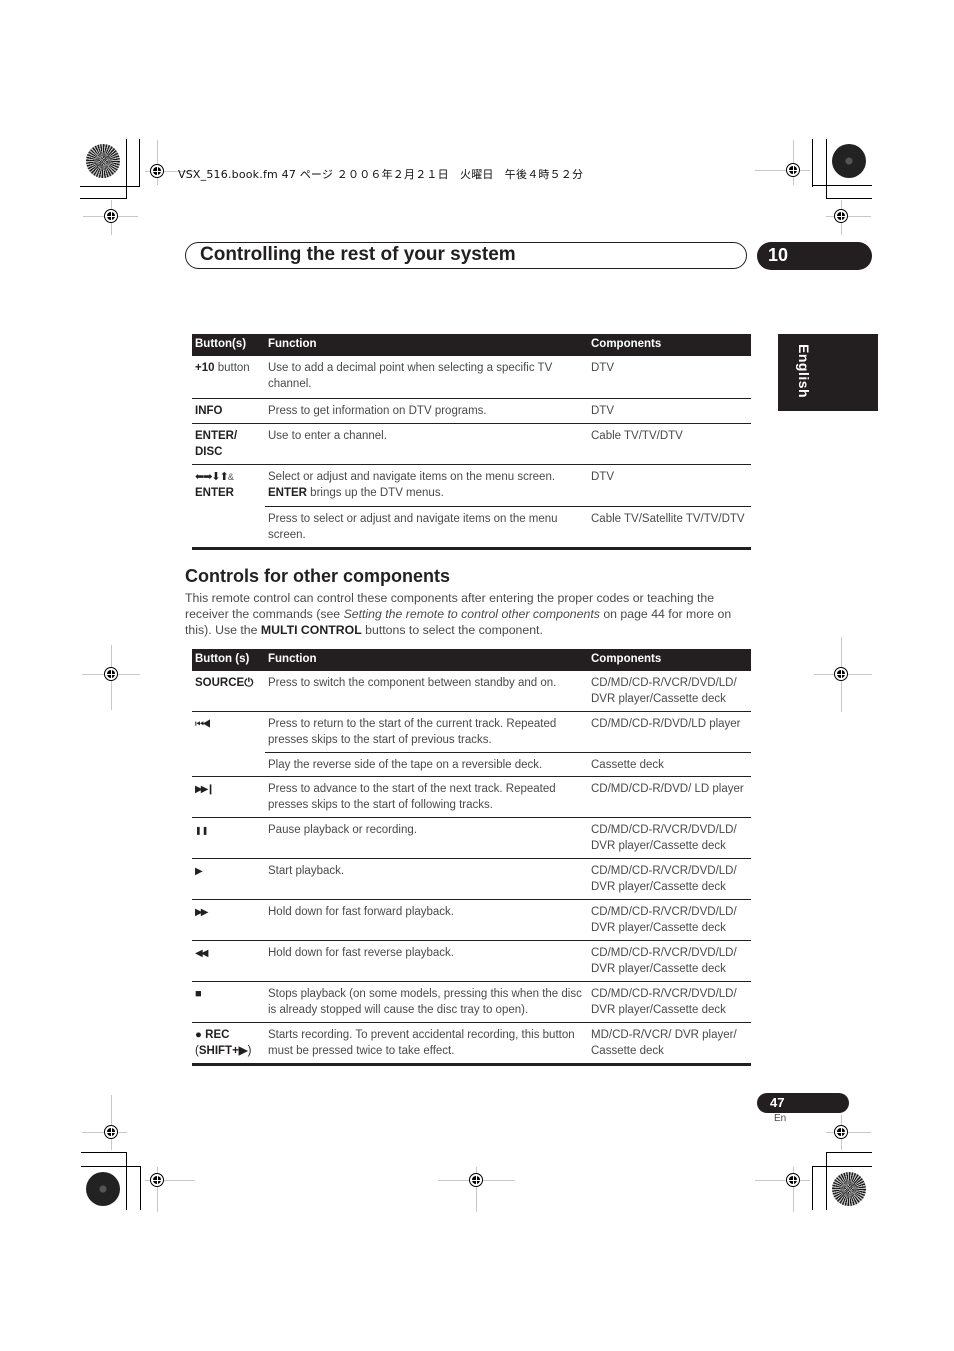 The image size is (954, 1351). What do you see at coordinates (203, 724) in the screenshot?
I see `previous-track-icon: ⏮◀` at bounding box center [203, 724].